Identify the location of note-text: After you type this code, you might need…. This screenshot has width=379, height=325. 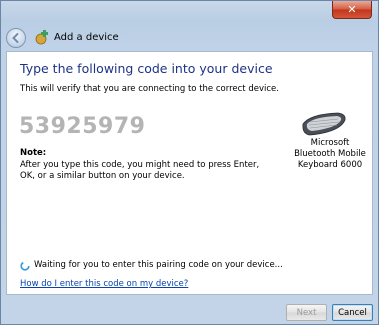
(140, 170).